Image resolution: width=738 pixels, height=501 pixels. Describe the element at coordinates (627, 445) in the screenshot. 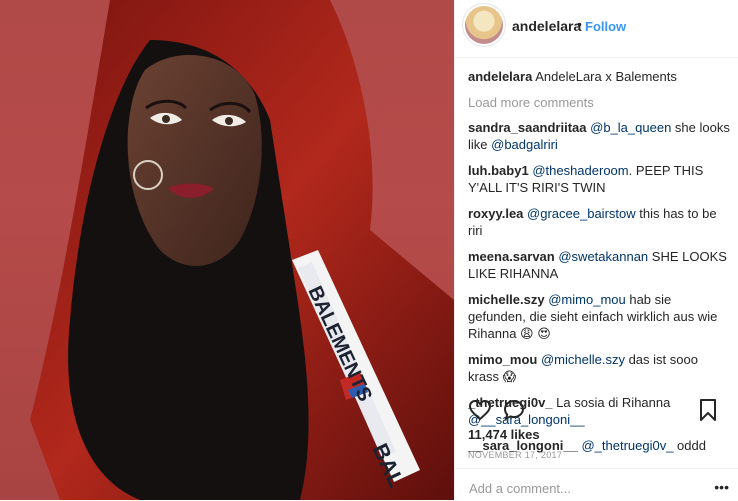

I see `comment-mention: @_thetruegi0v_` at that location.